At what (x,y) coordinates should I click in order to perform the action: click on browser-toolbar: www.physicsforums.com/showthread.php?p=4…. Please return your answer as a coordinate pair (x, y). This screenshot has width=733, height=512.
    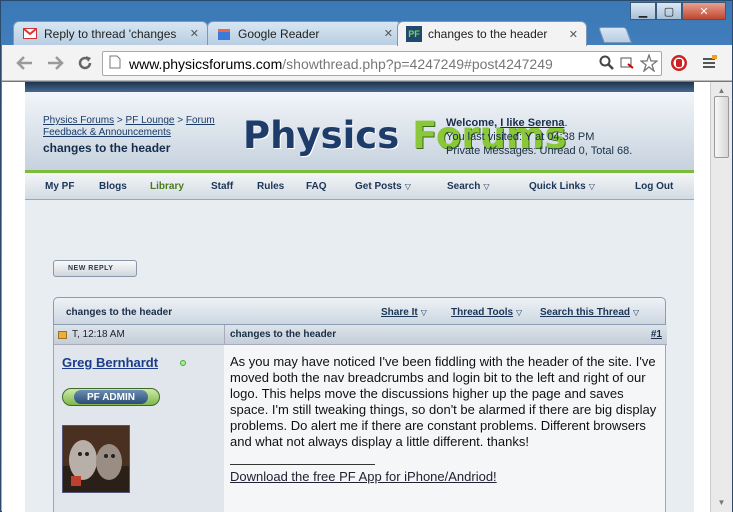
    Looking at the image, I should click on (367, 63).